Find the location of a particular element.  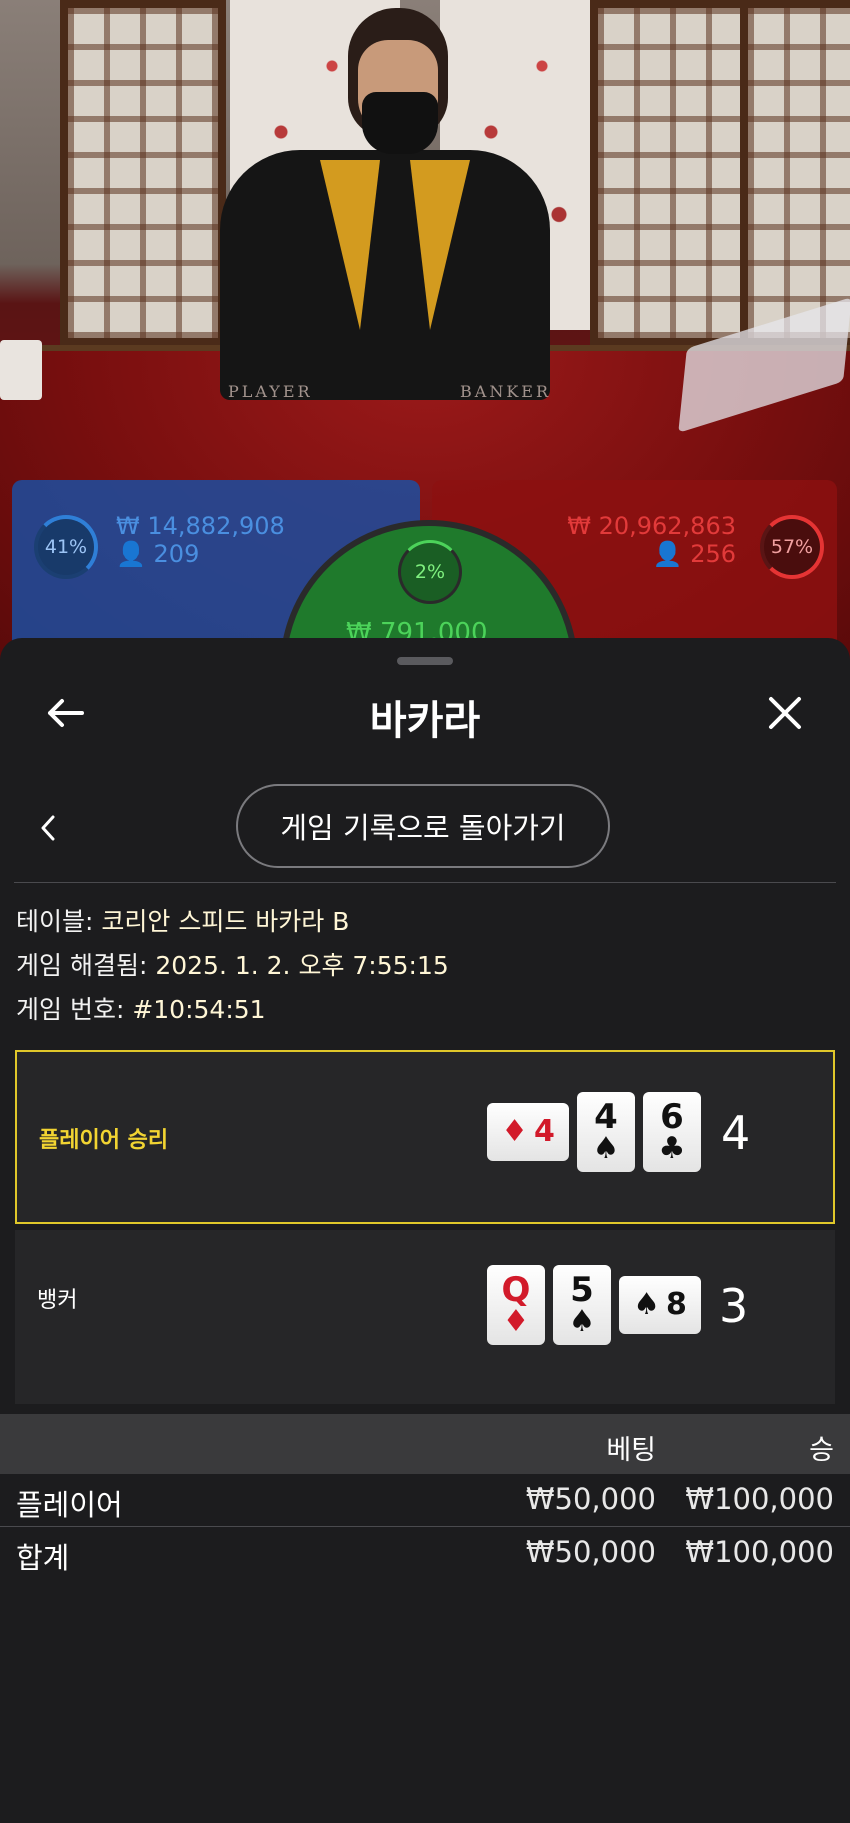

card-stack is located at coordinates (21, 370).